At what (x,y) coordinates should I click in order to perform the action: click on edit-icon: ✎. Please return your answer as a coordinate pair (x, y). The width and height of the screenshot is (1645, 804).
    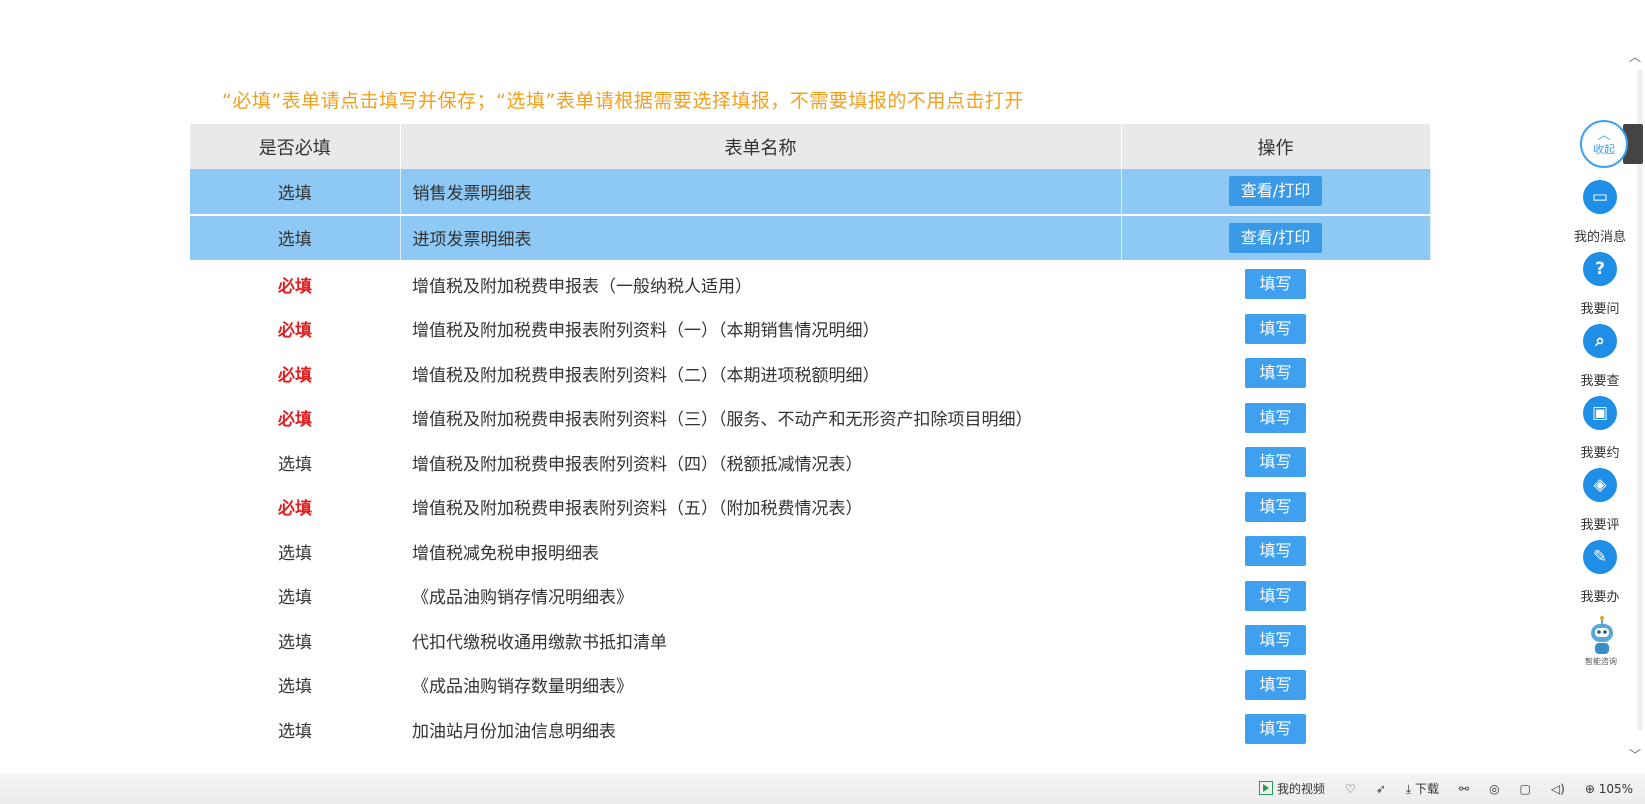
    Looking at the image, I should click on (1600, 557).